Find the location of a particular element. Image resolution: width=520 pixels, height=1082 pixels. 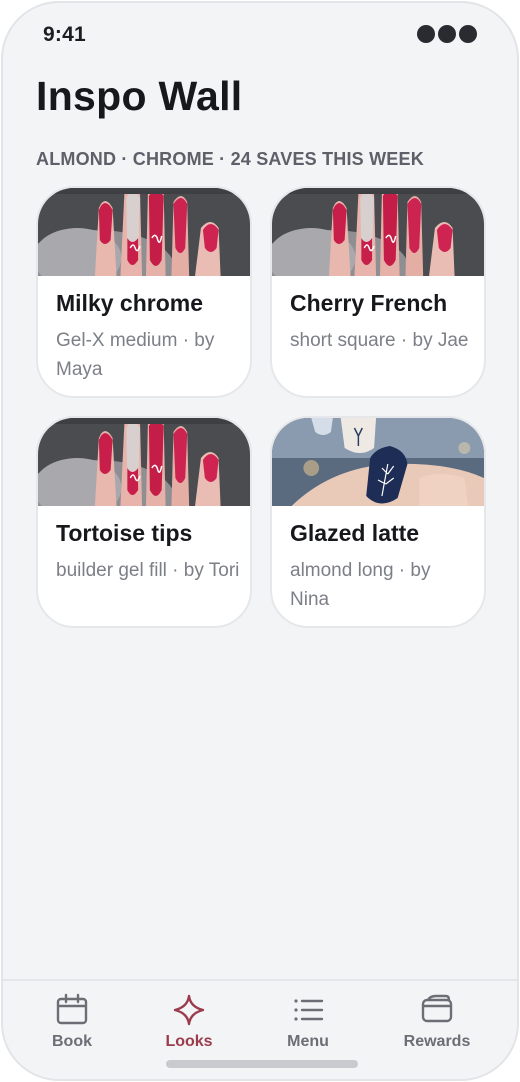

card-title: Tortoise tips is located at coordinates (124, 533).